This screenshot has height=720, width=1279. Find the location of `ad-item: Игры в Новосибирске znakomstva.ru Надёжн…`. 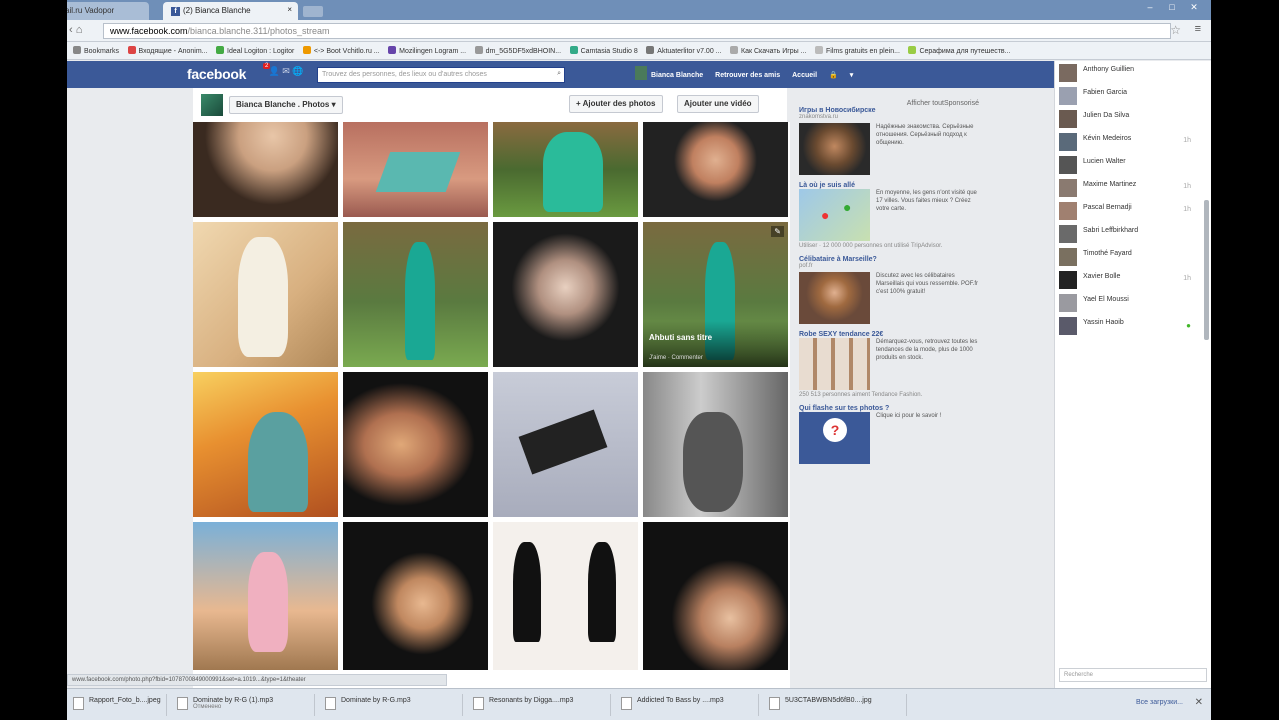

ad-item: Игры в Новосибирске znakomstva.ru Надёжн… is located at coordinates (889, 141).